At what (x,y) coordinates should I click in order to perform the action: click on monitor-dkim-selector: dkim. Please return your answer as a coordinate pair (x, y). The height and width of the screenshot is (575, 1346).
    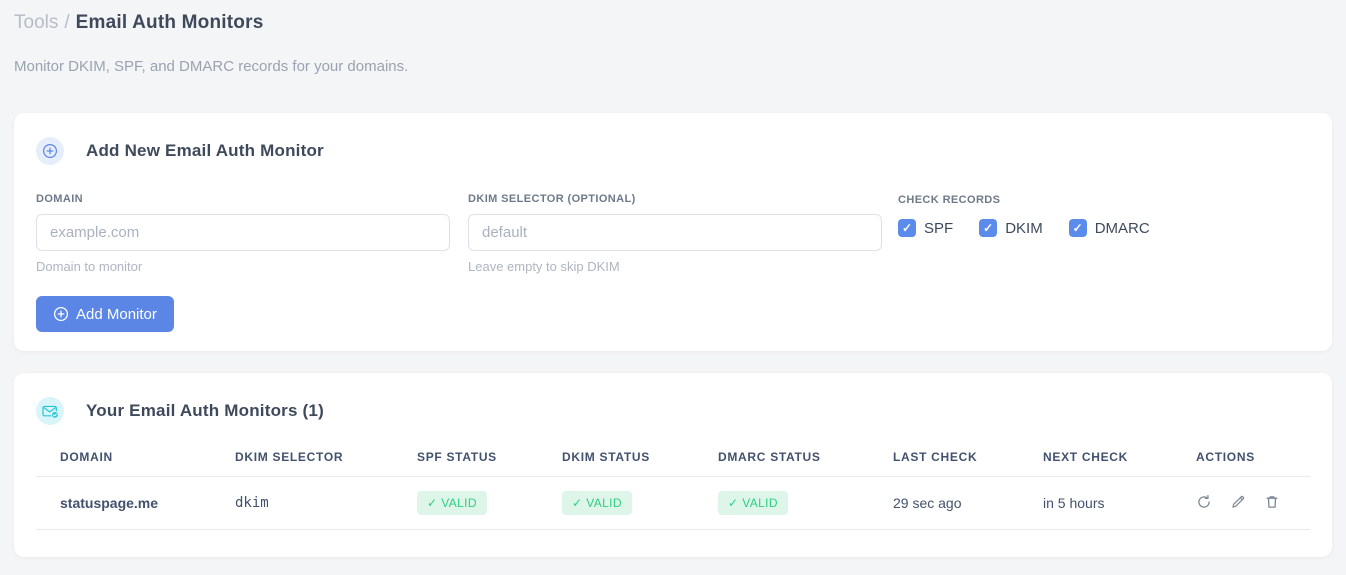
    Looking at the image, I should click on (302, 503).